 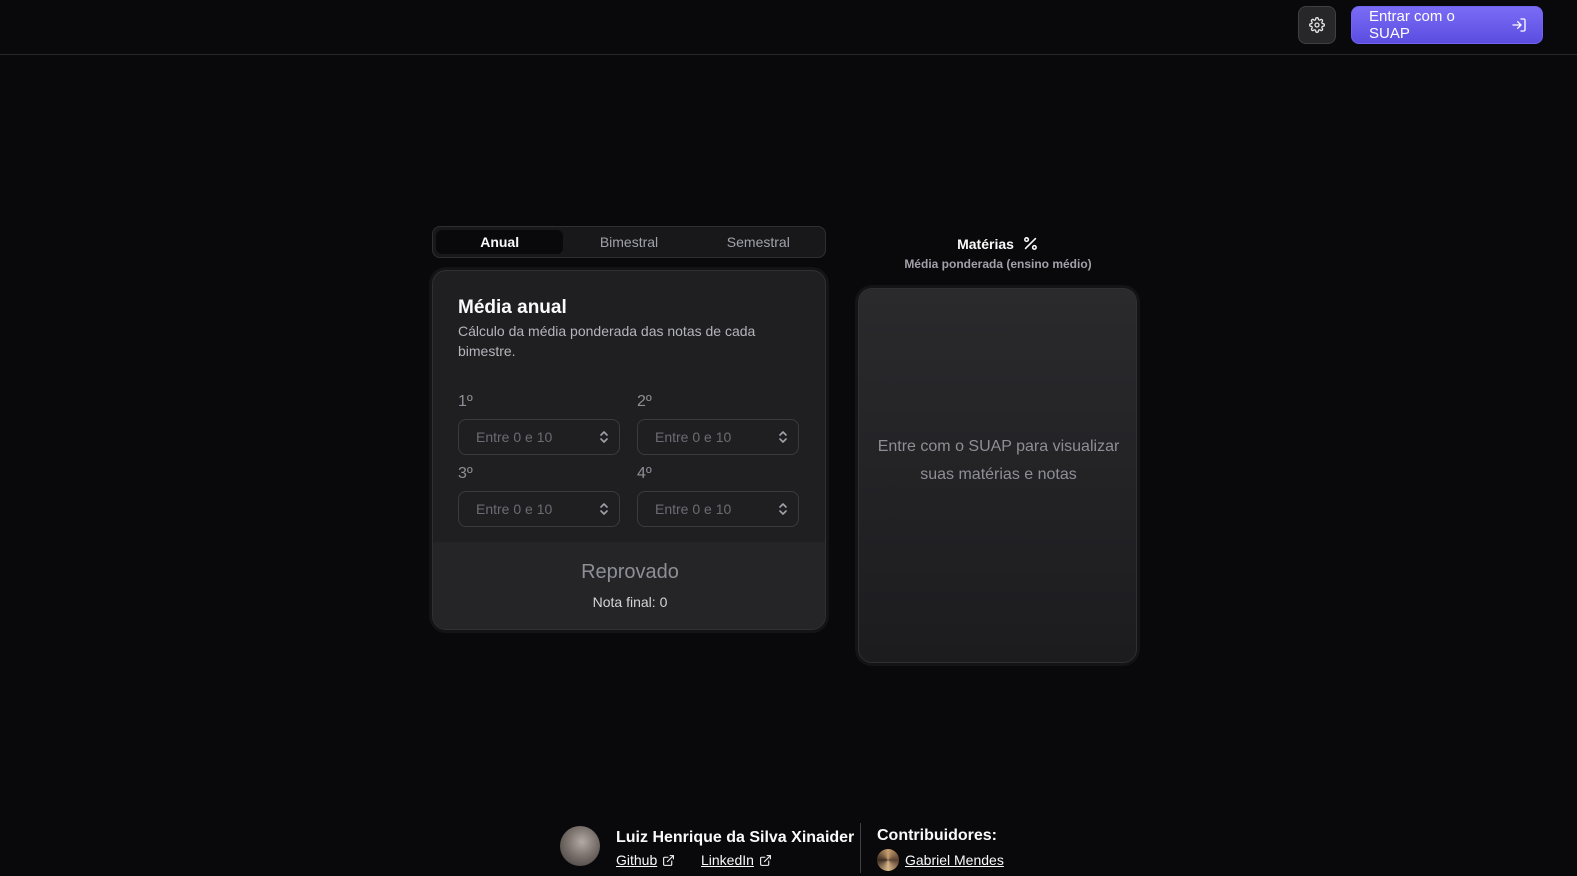 What do you see at coordinates (998, 264) in the screenshot?
I see `subjects-subtitle: Média ponderada (ensino médio)` at bounding box center [998, 264].